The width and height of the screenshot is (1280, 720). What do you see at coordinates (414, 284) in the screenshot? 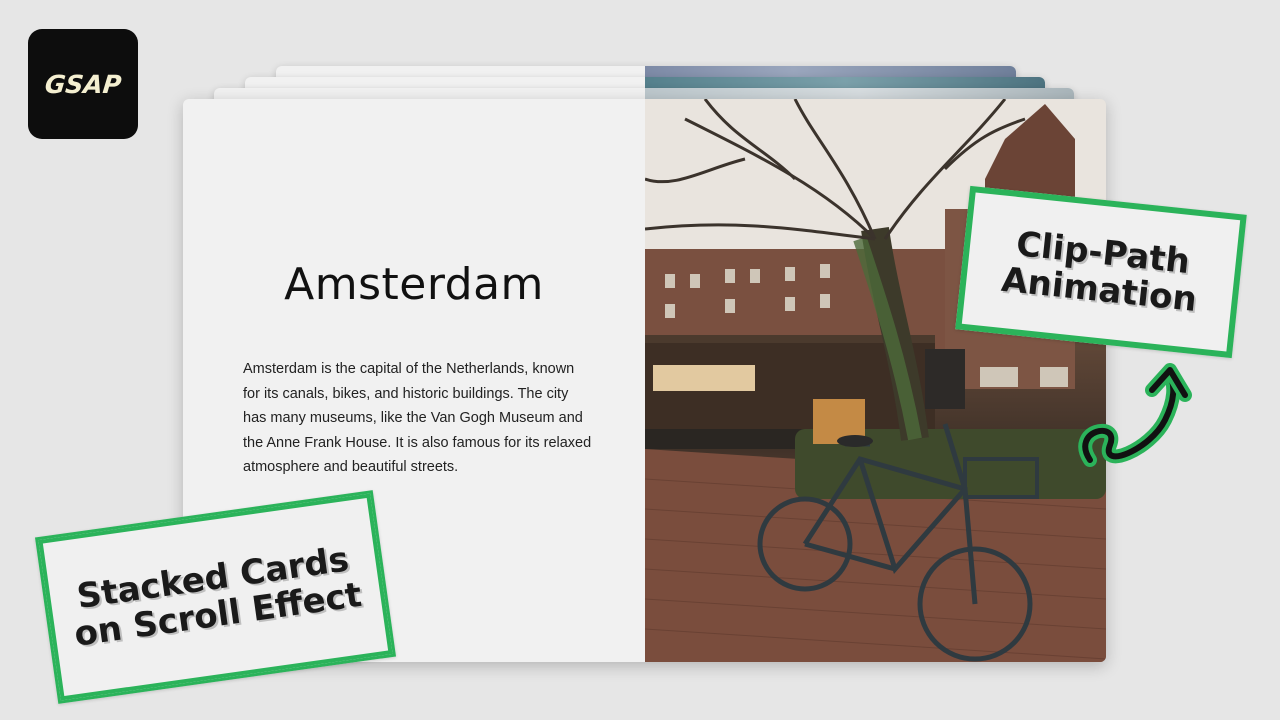
I see `card-title: Amsterdam` at bounding box center [414, 284].